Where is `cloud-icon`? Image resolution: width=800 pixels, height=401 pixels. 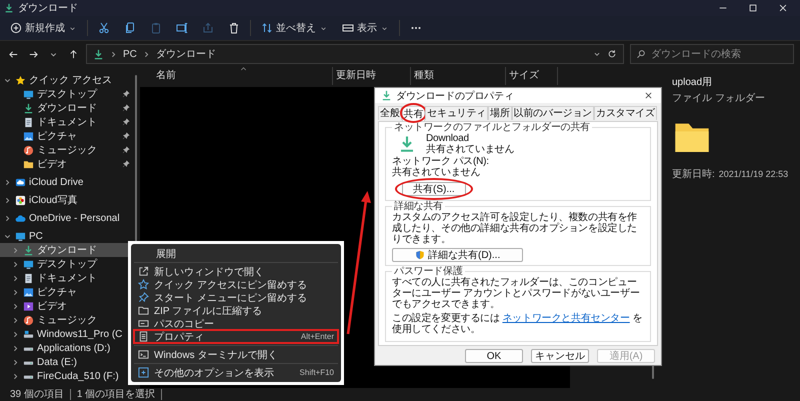 cloud-icon is located at coordinates (20, 218).